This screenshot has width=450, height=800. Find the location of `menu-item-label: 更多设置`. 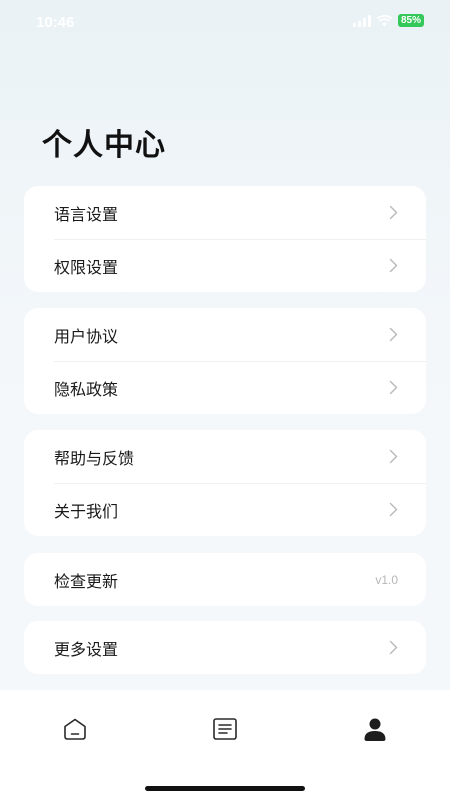

menu-item-label: 更多设置 is located at coordinates (86, 649).